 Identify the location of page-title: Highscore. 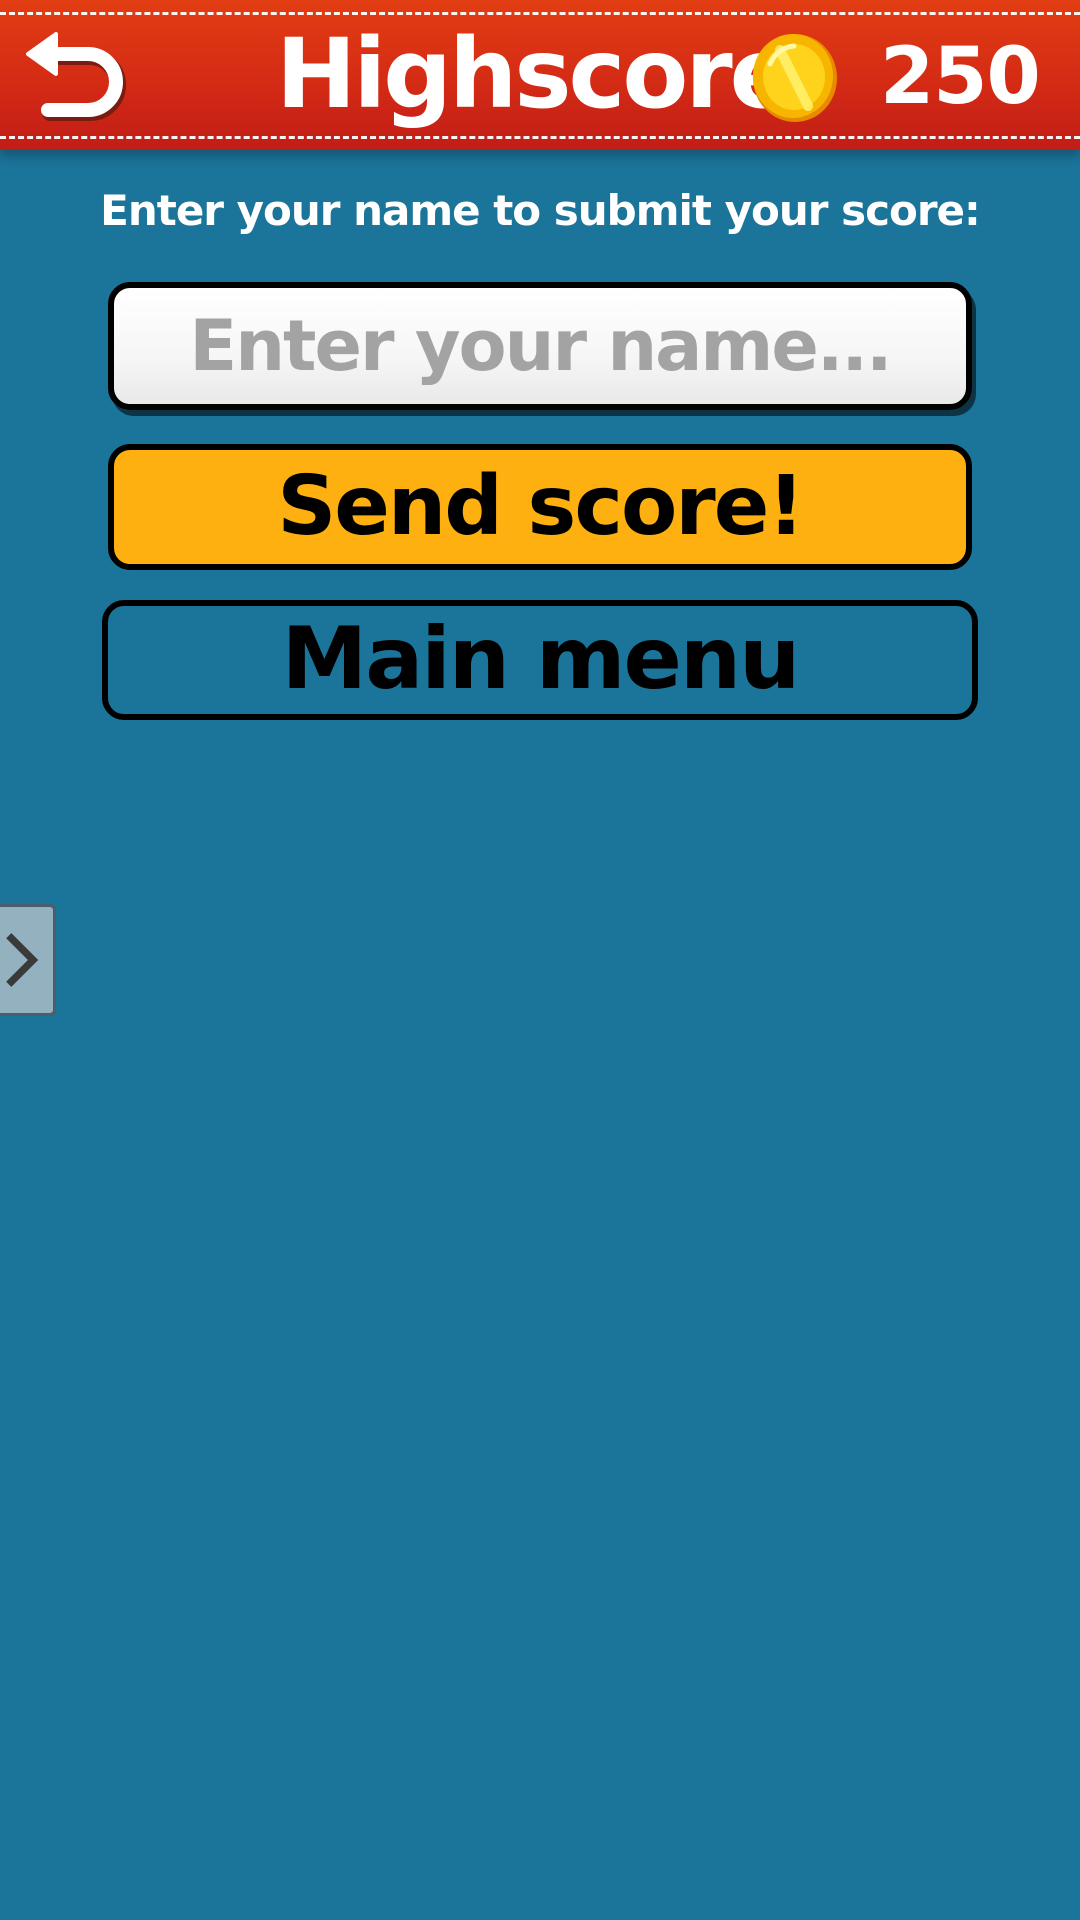
(535, 74).